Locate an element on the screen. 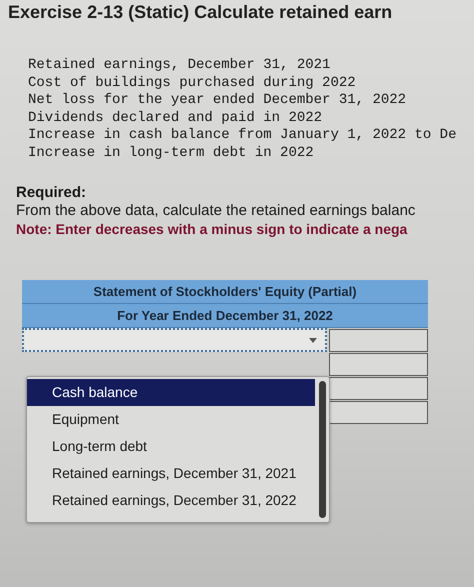  dropdown-option: Long-term debt is located at coordinates (171, 446).